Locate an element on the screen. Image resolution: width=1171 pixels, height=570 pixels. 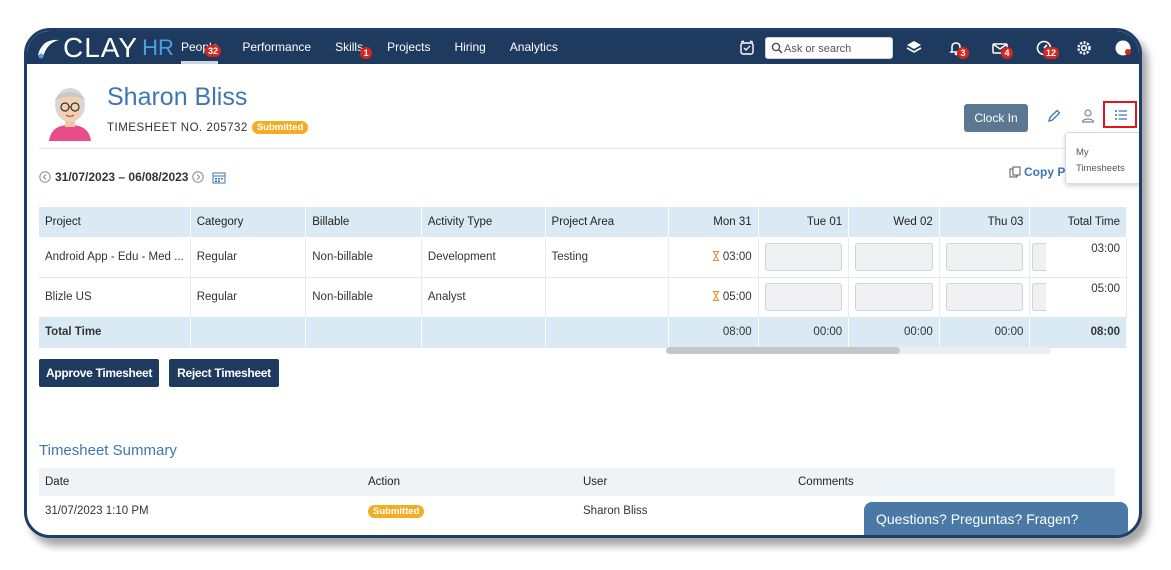
activity-button: 12 is located at coordinates (1047, 47).